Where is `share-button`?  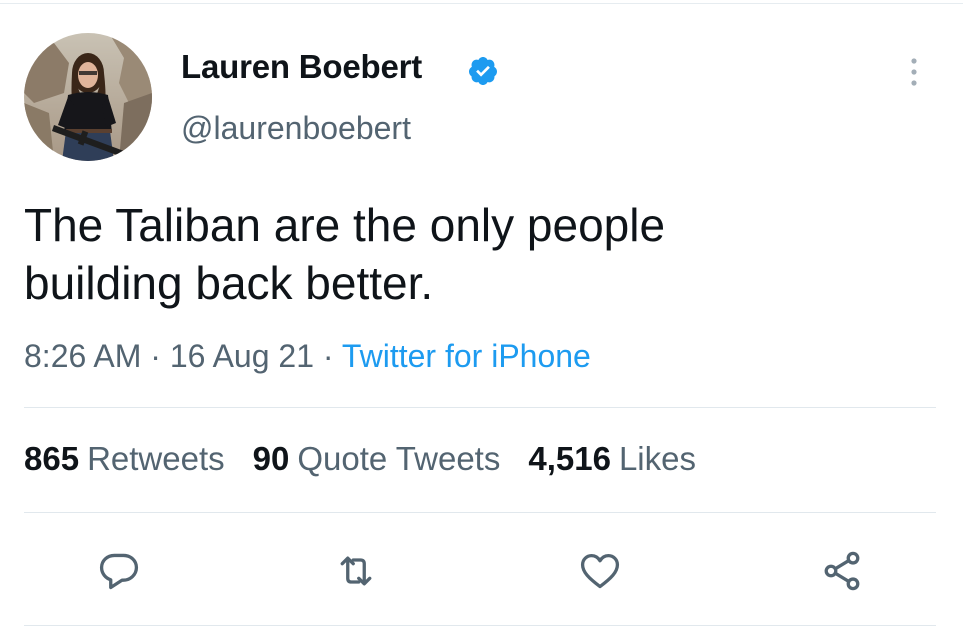
share-button is located at coordinates (842, 571).